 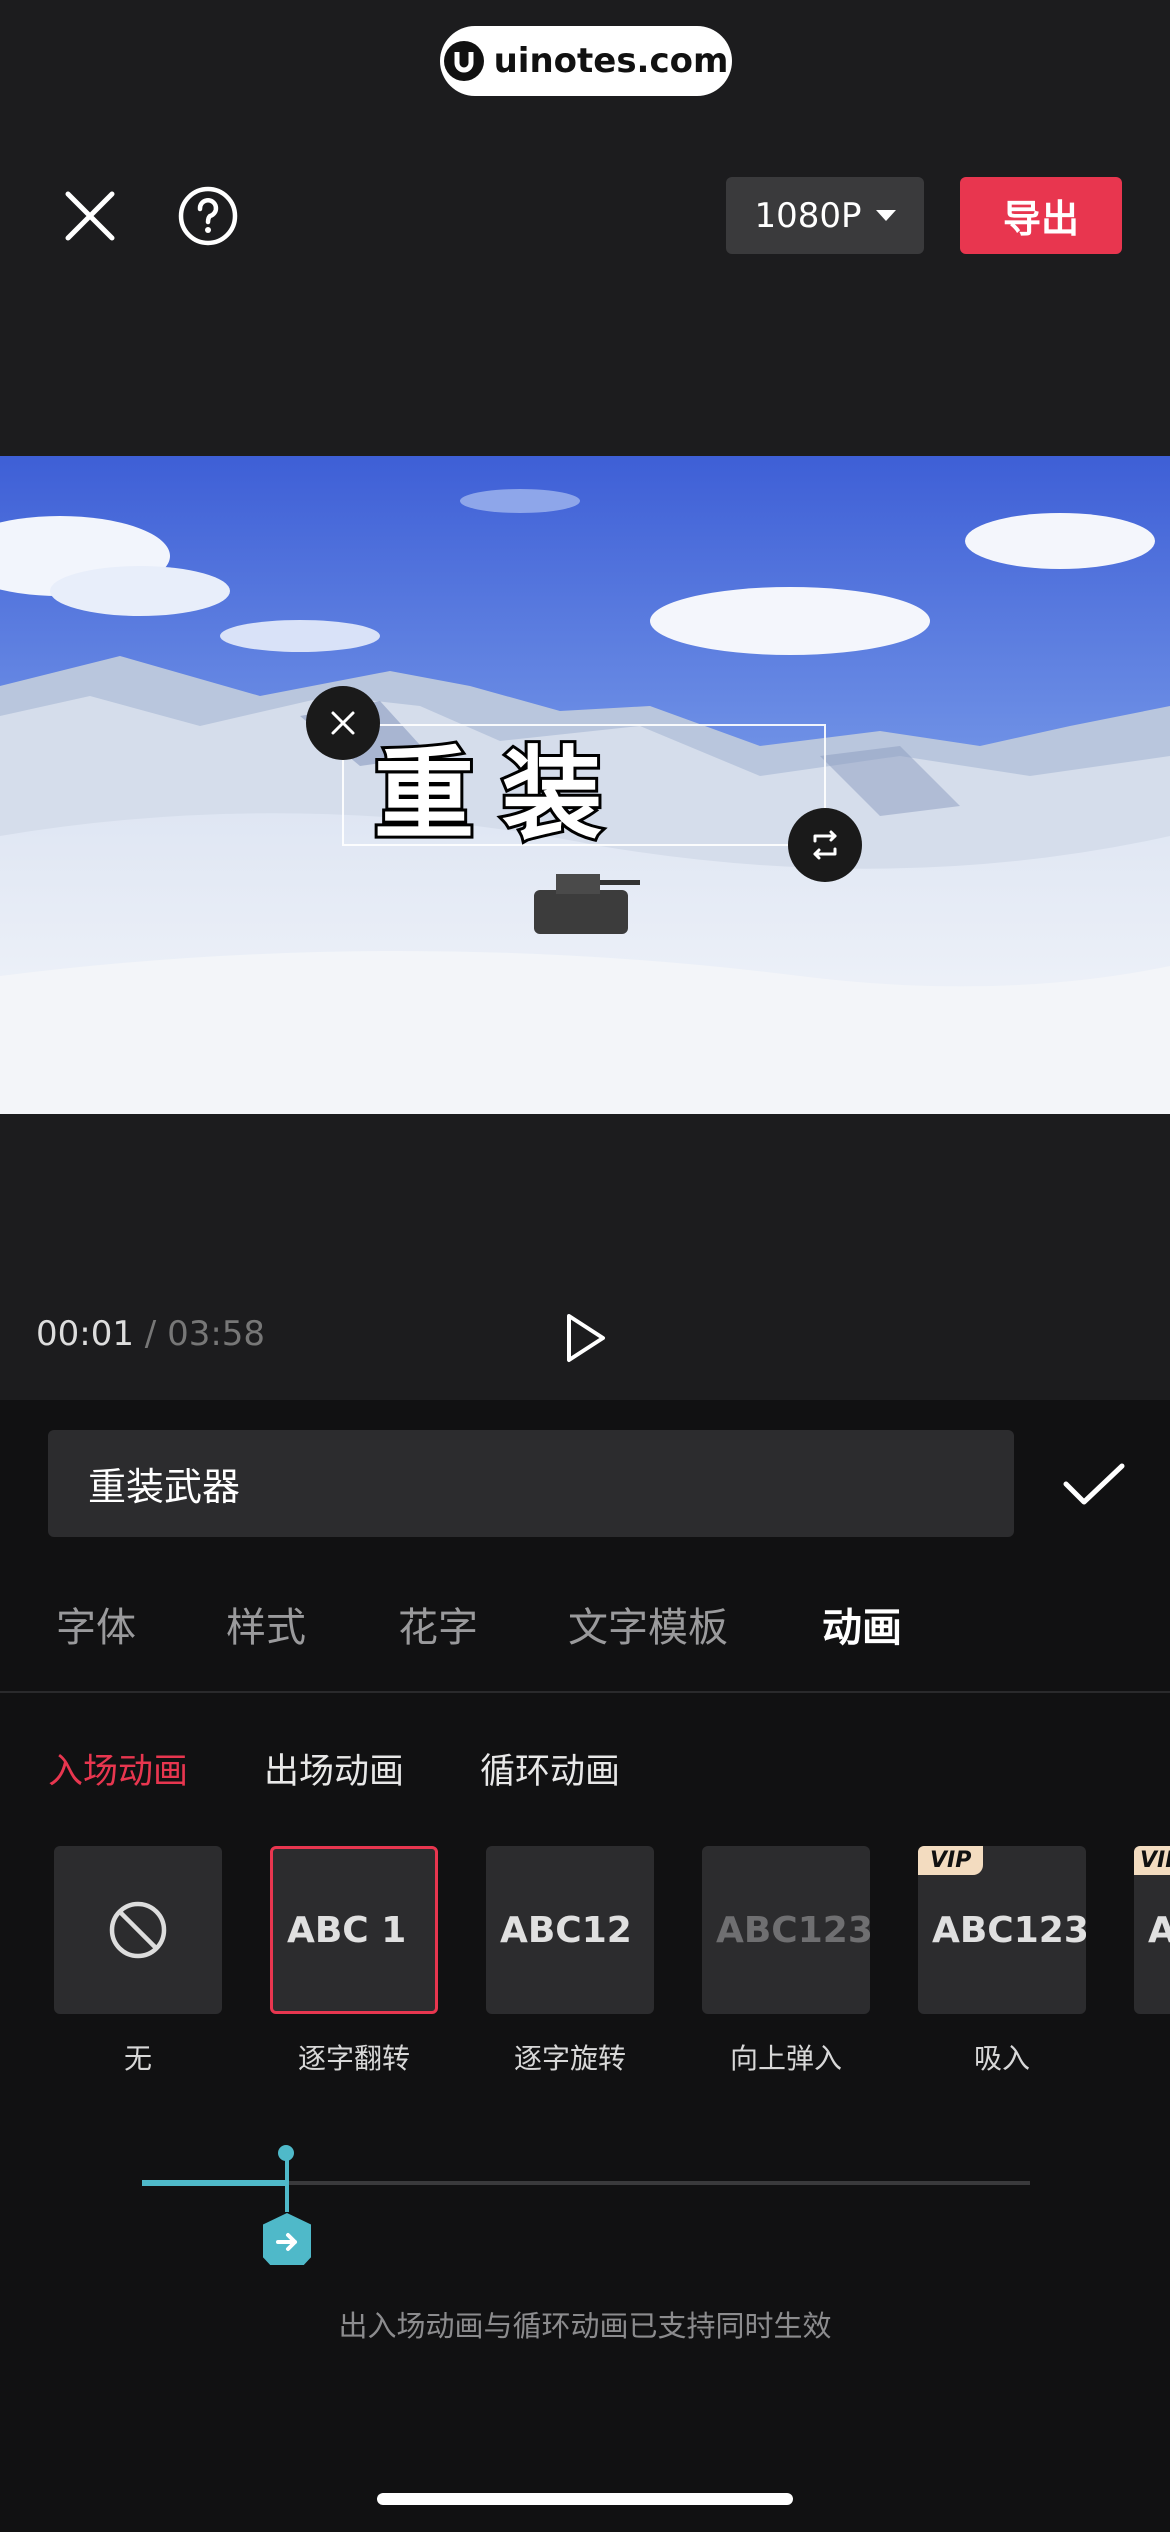 I want to click on animation-bounce-up: ABC123, so click(x=786, y=1930).